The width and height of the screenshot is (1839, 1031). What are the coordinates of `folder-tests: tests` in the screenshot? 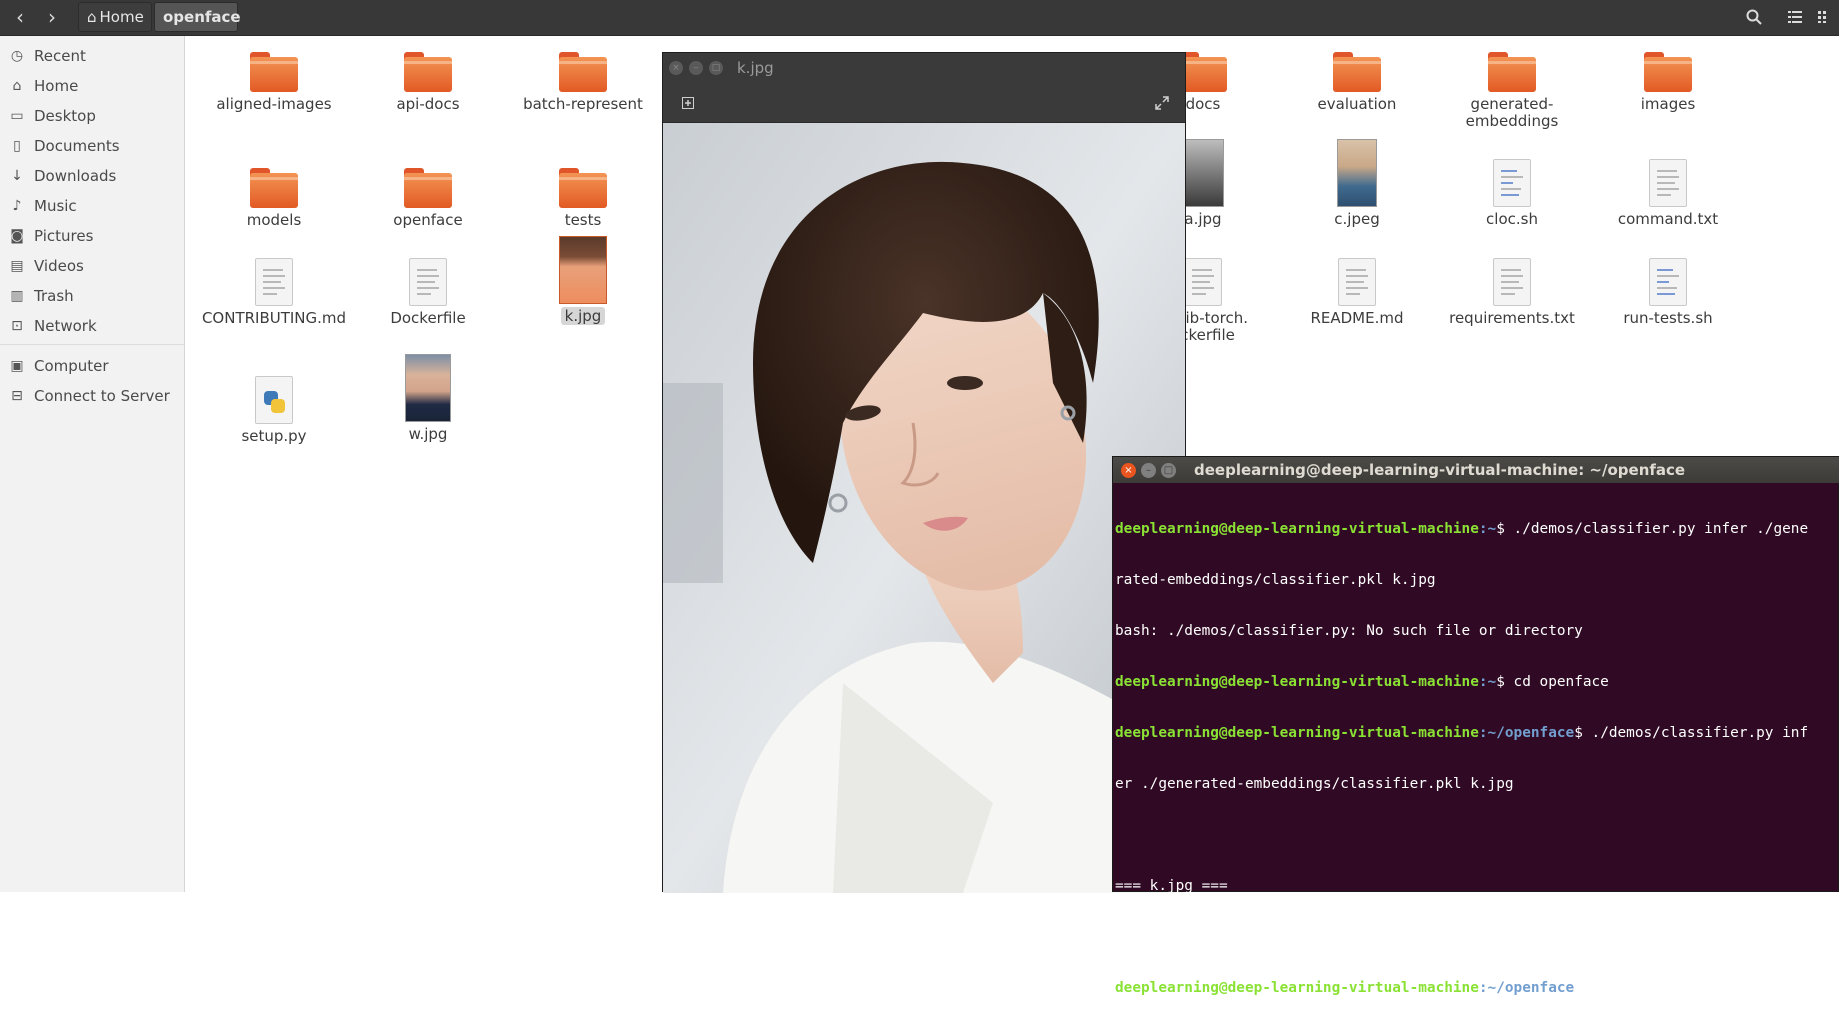 It's located at (583, 198).